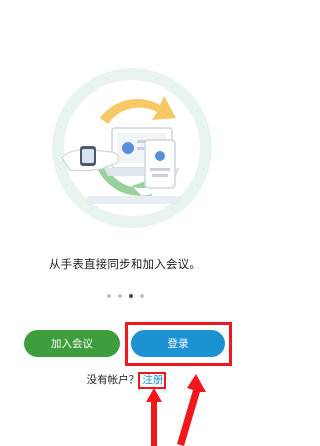 This screenshot has height=446, width=320. Describe the element at coordinates (134, 200) in the screenshot. I see `illustration-base` at that location.